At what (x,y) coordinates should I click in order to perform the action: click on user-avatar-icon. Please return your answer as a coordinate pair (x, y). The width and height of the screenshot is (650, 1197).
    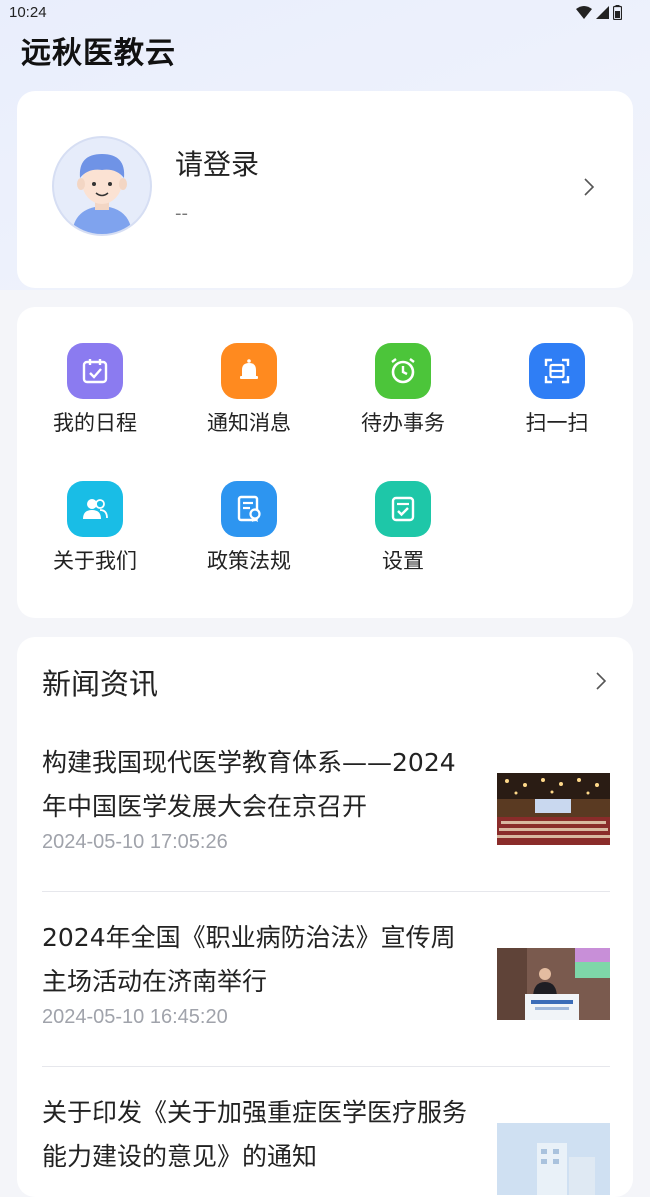
    Looking at the image, I should click on (102, 194).